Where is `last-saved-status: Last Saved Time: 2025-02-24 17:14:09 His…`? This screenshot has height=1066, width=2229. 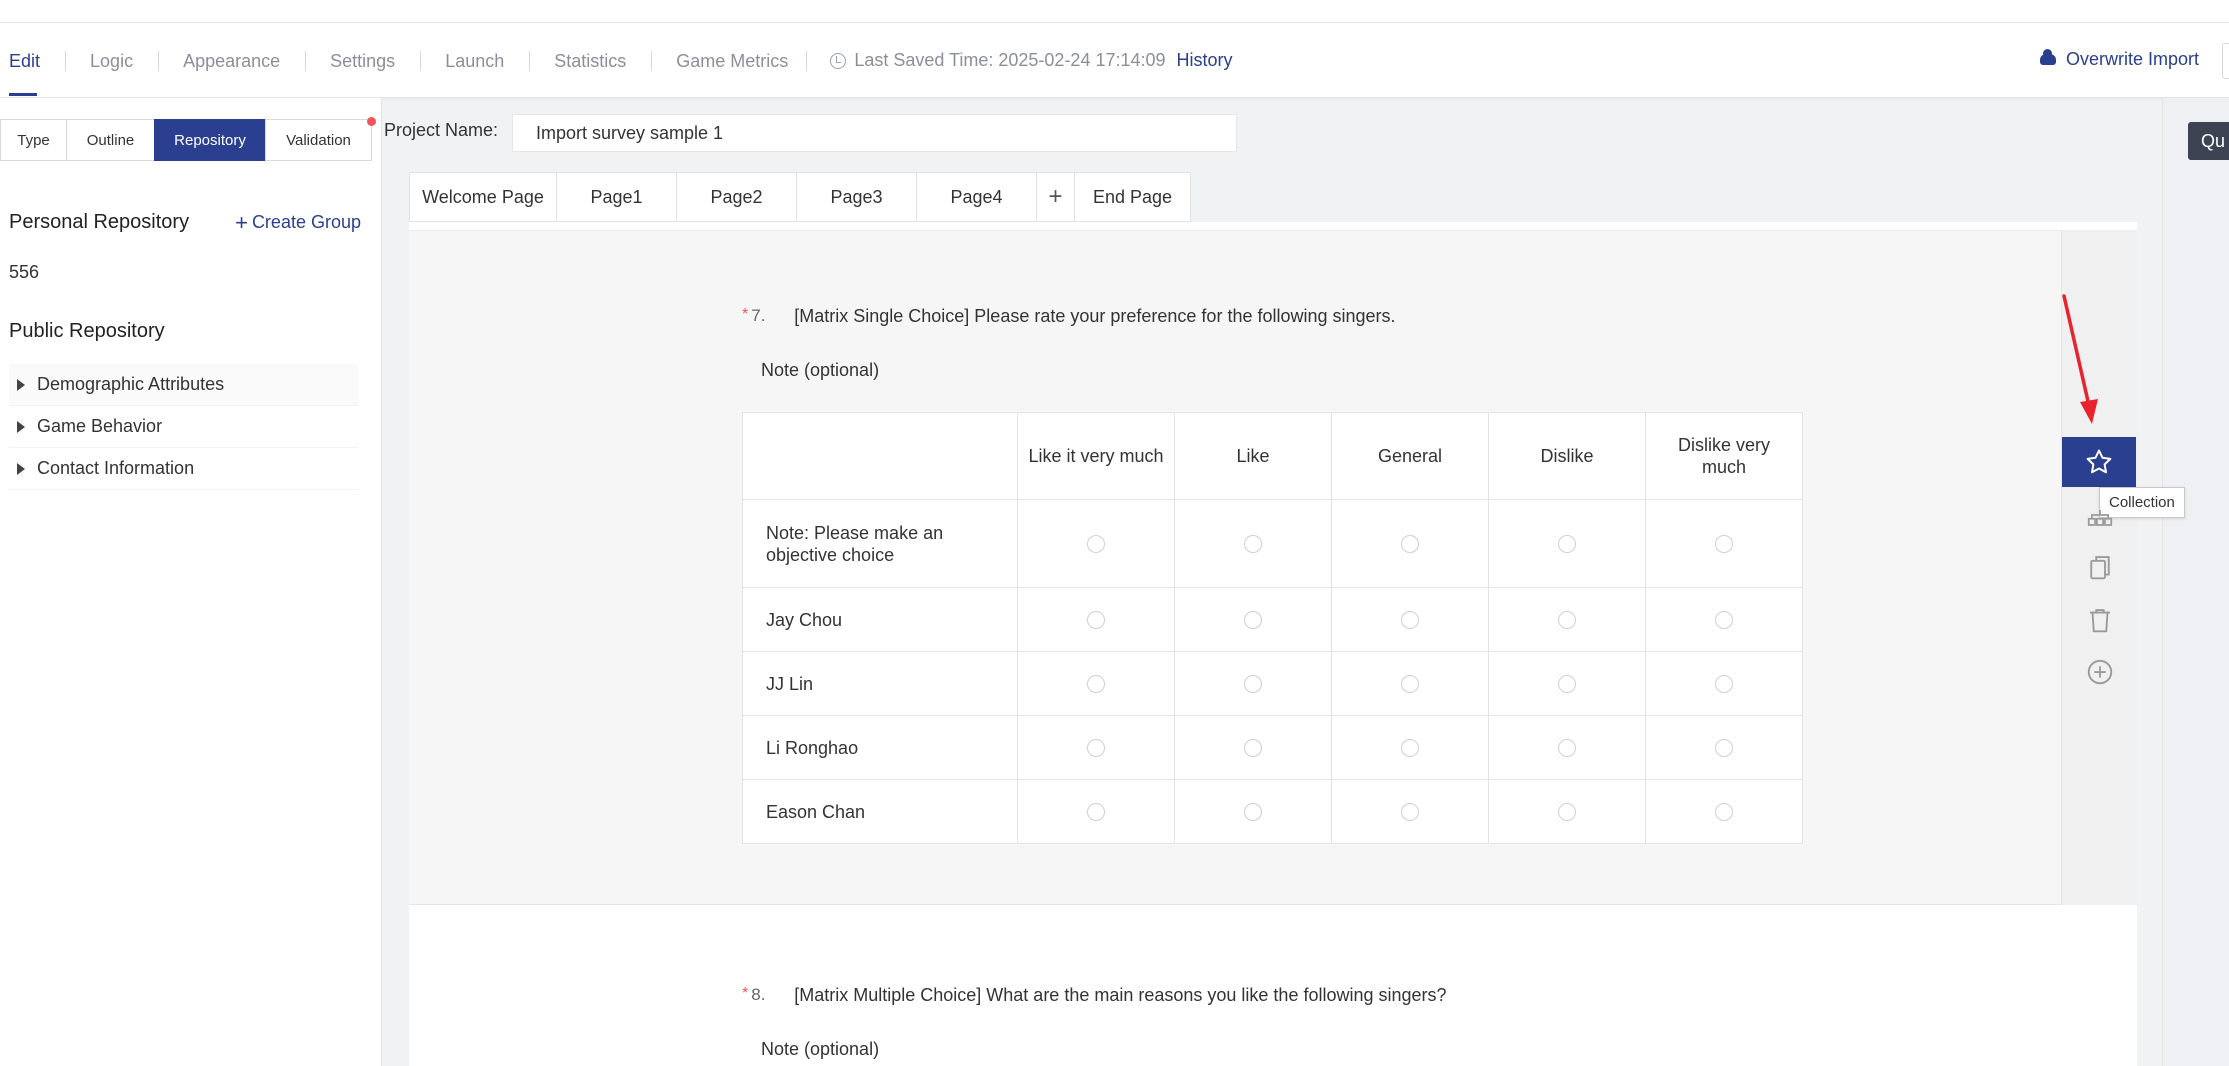 last-saved-status: Last Saved Time: 2025-02-24 17:14:09 His… is located at coordinates (1019, 60).